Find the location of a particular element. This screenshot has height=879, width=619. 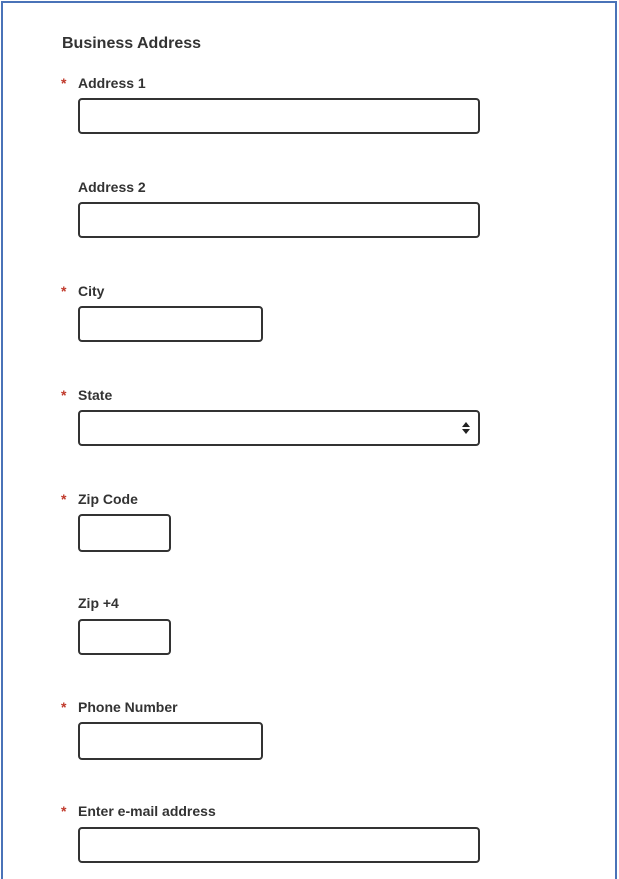

city-input is located at coordinates (170, 324).